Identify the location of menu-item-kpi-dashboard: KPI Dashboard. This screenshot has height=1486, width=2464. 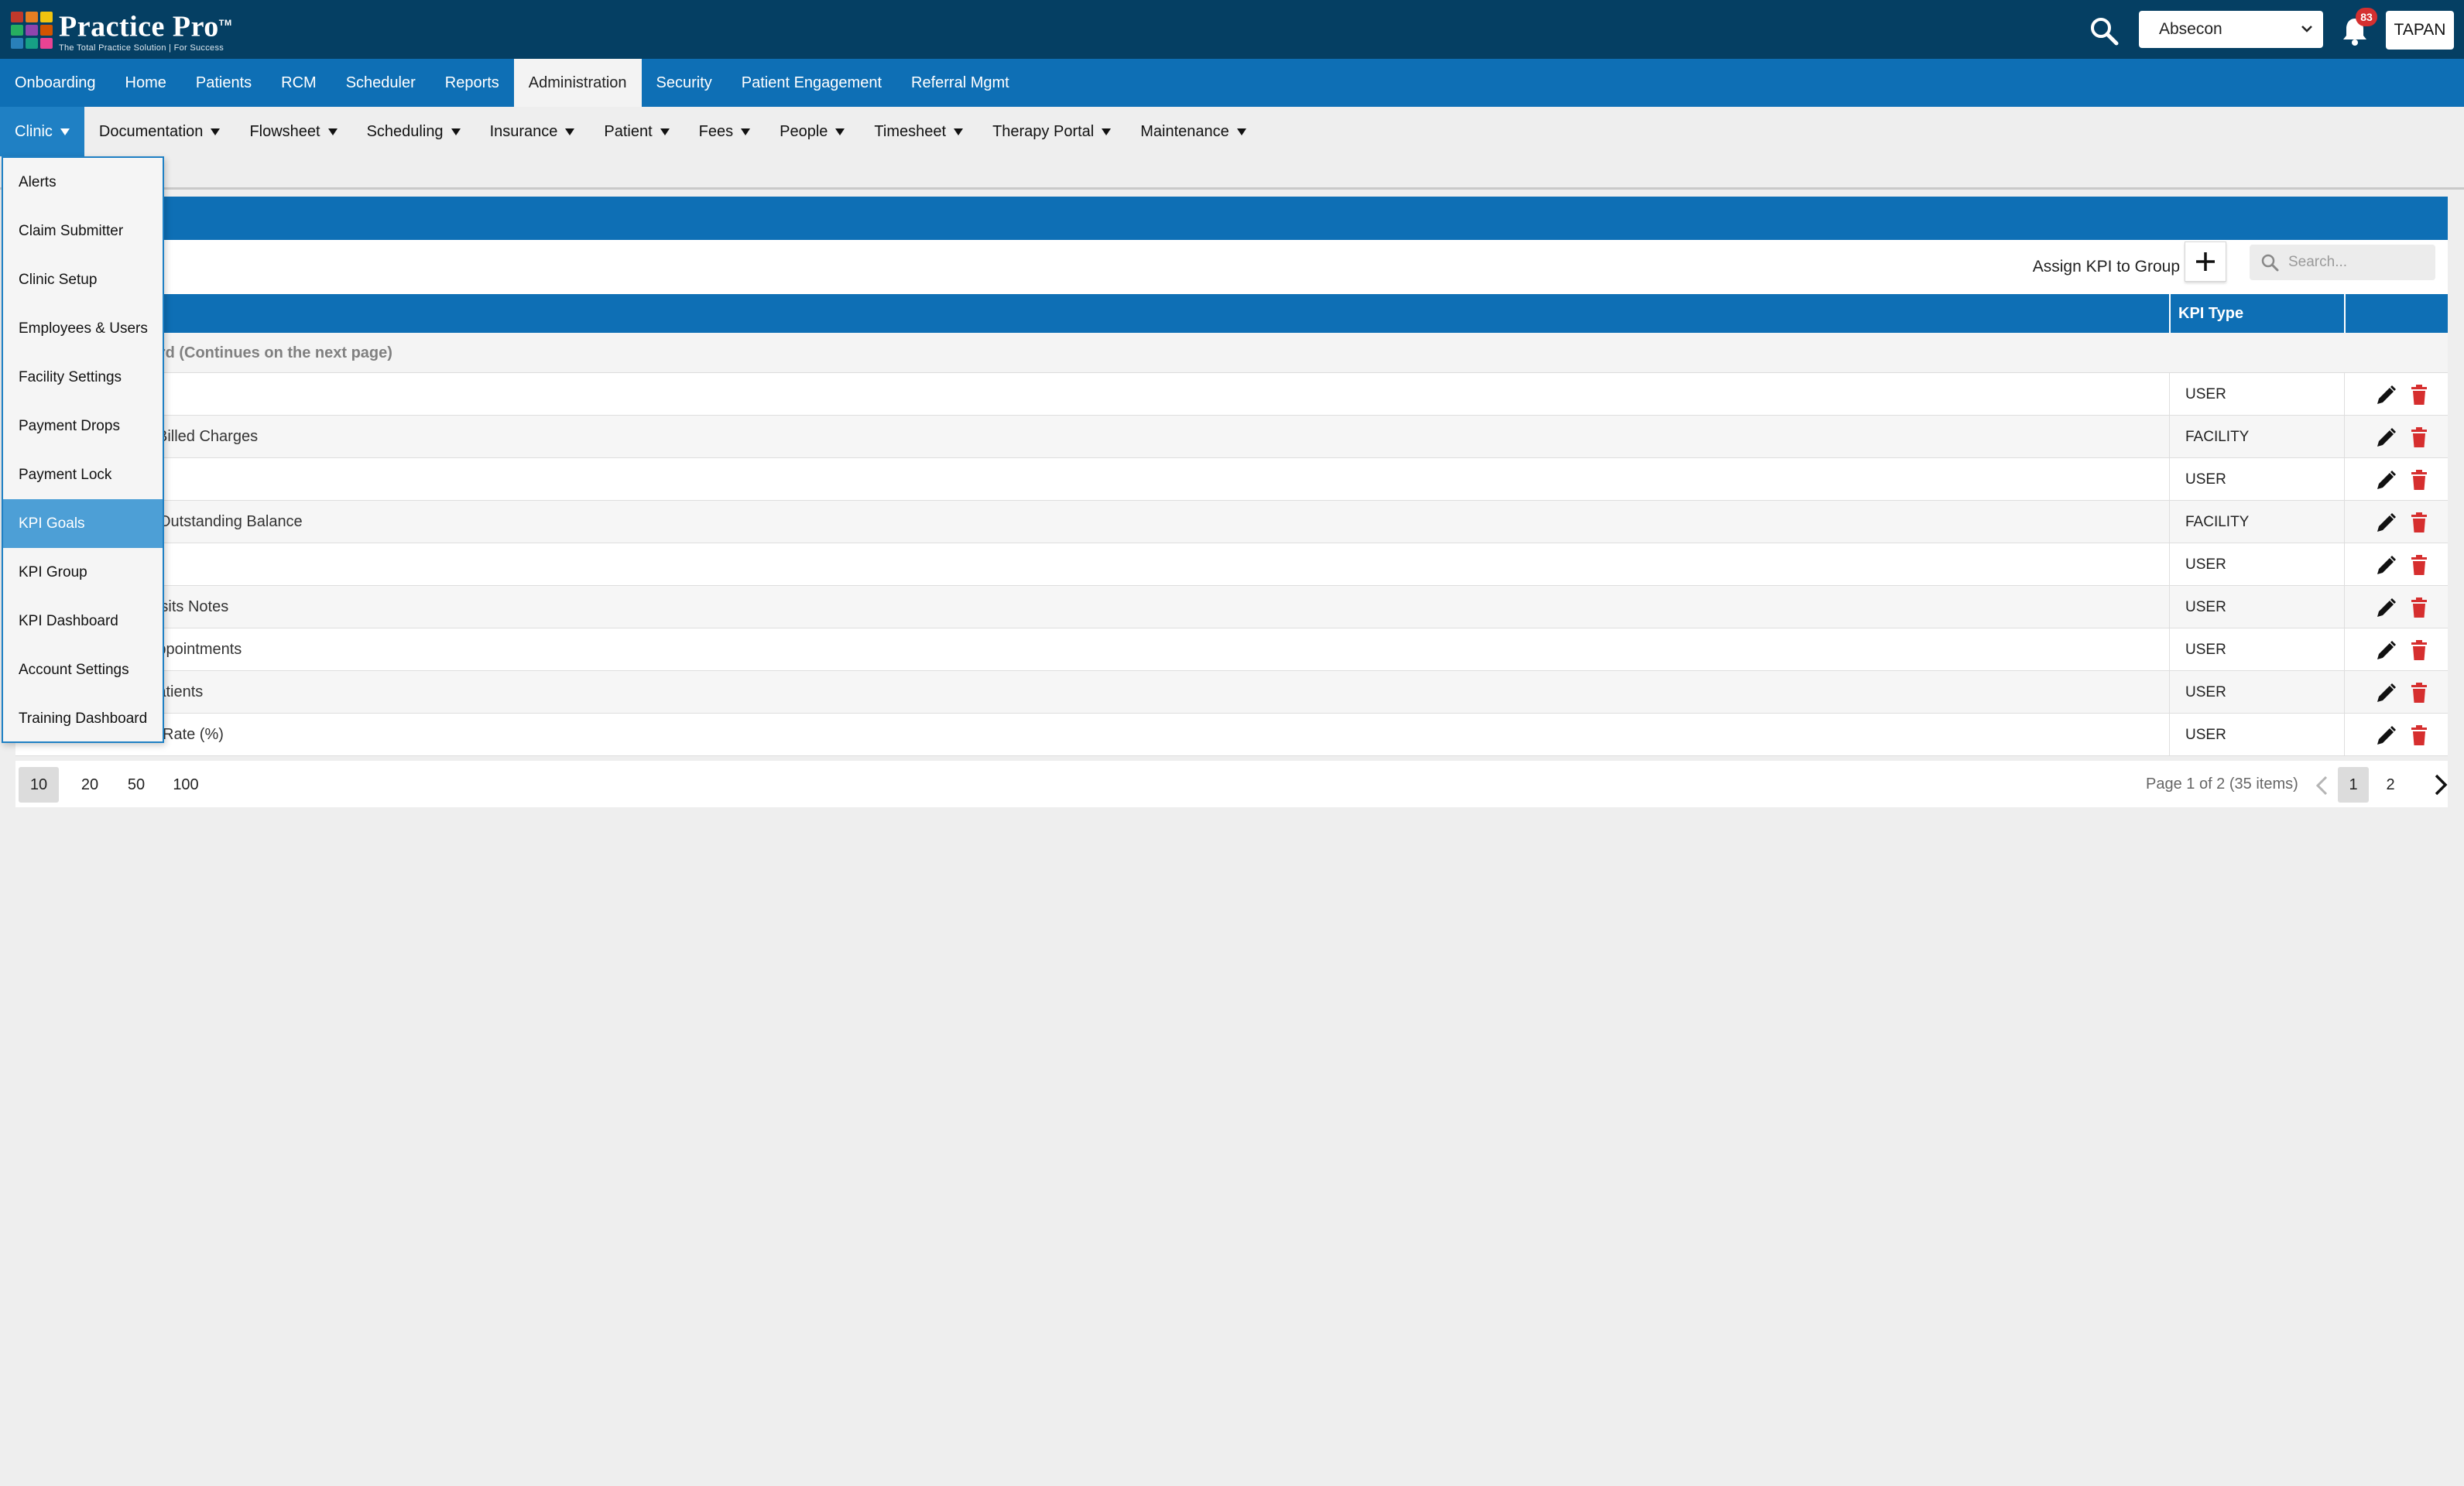
(83, 621).